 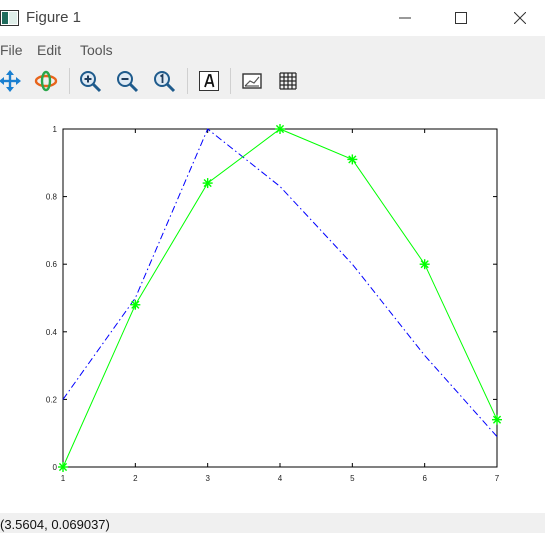 I want to click on x-tick-label: 4, so click(x=280, y=478).